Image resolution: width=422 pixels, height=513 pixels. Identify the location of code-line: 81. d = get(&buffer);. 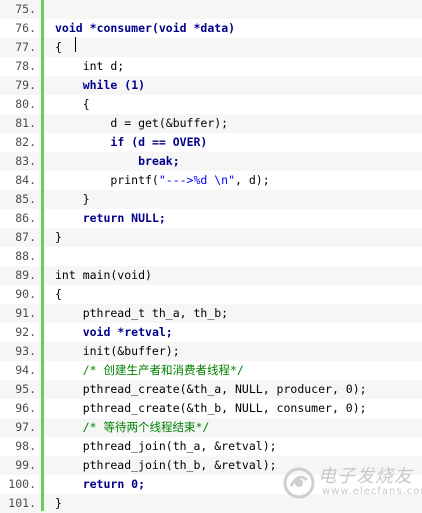
(211, 123).